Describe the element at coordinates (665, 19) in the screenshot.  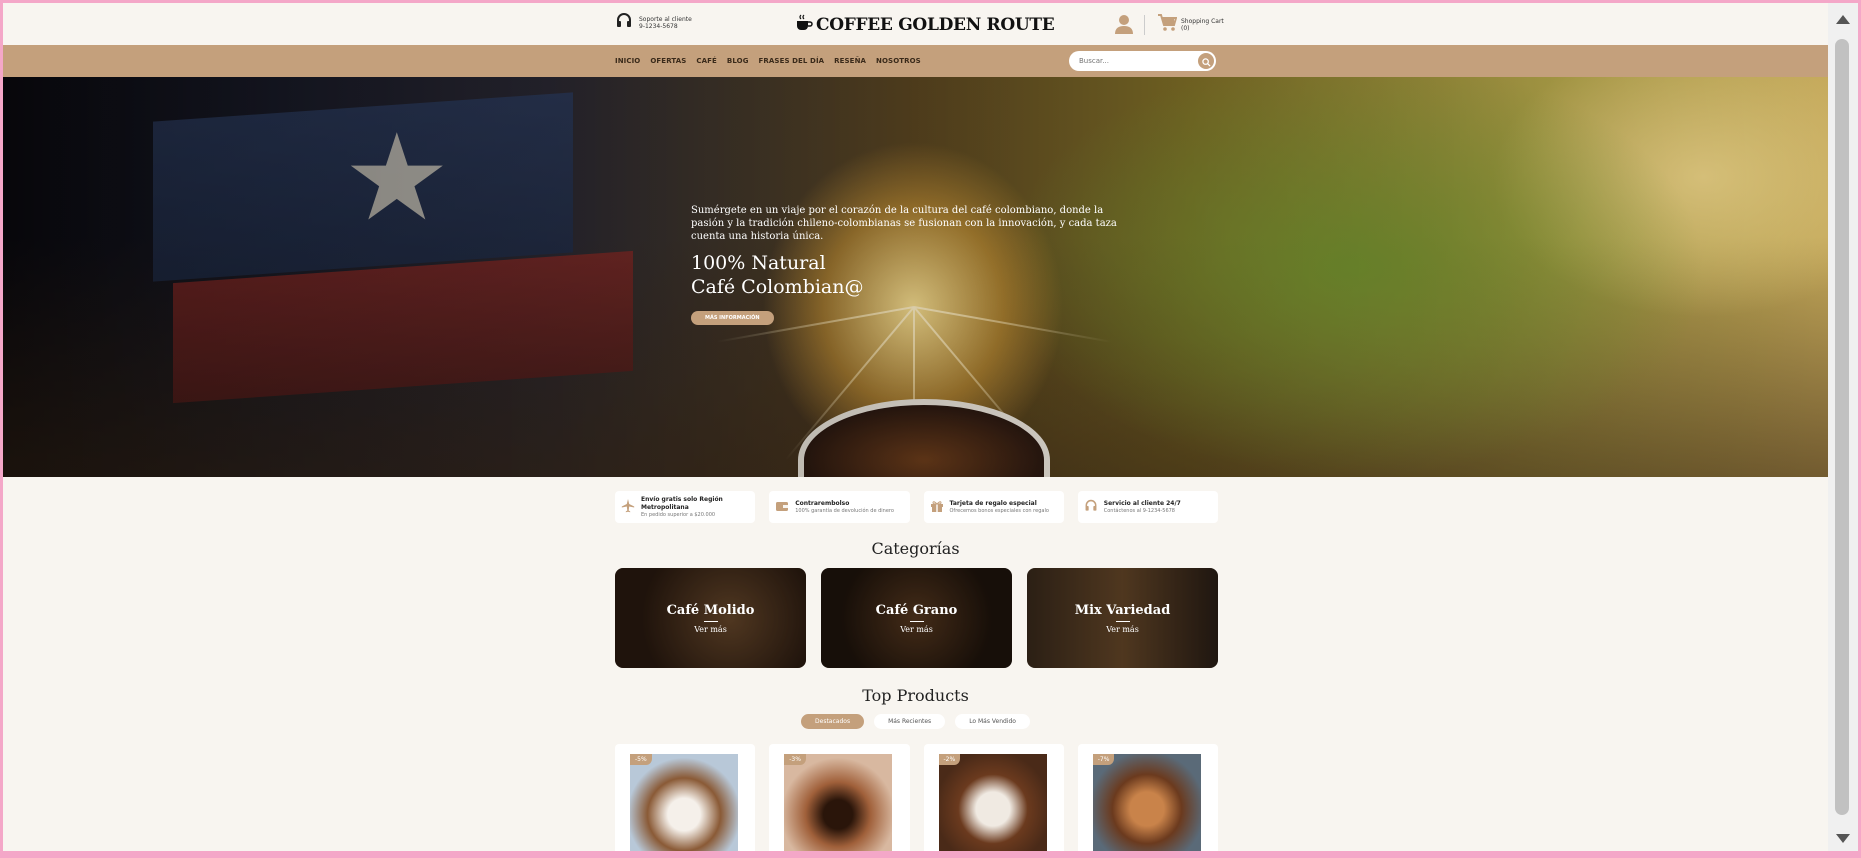
I see `support-label: Soporte al cliente` at that location.